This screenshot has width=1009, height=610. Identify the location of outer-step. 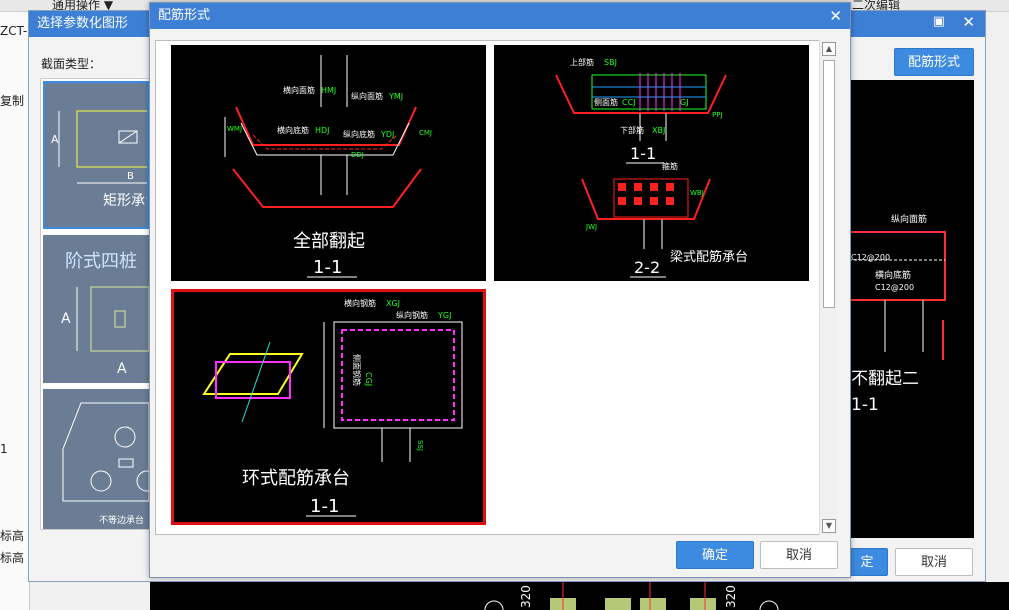
(119, 319).